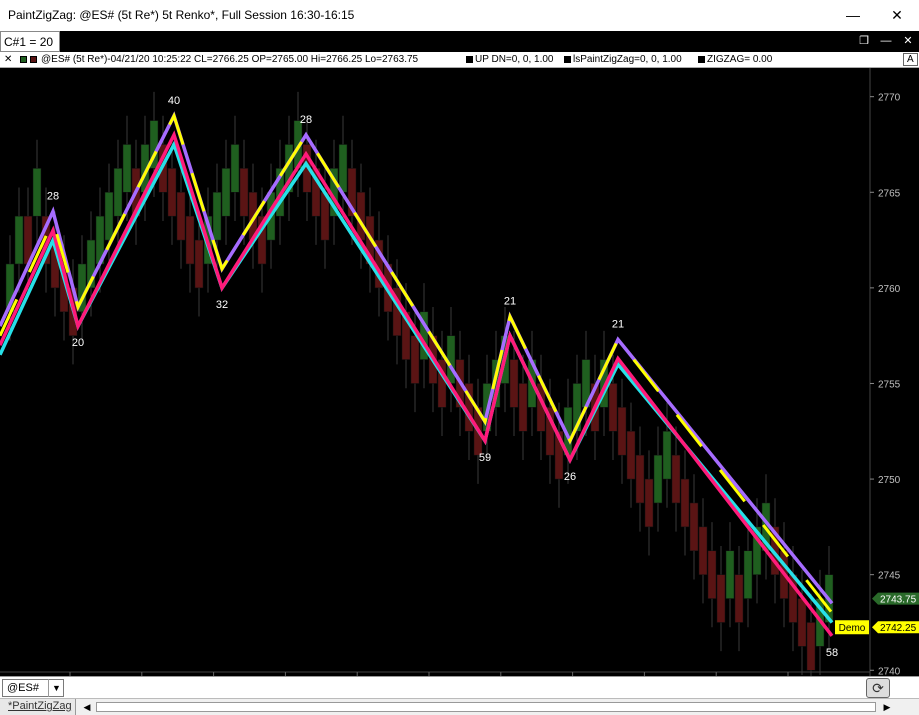 The image size is (919, 715). What do you see at coordinates (864, 41) in the screenshot?
I see `restore-icon: ❐` at bounding box center [864, 41].